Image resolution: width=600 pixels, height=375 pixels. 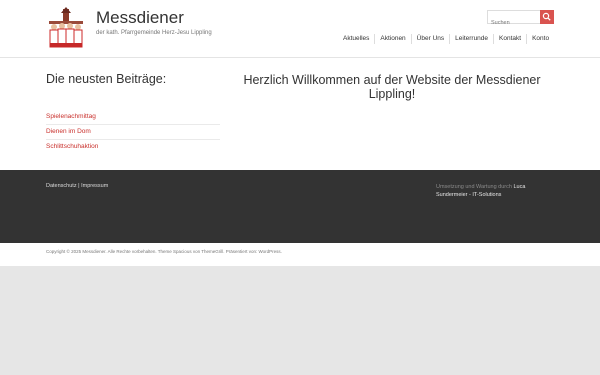 I want to click on nav-item-aktionen: Aktionen, so click(x=392, y=39).